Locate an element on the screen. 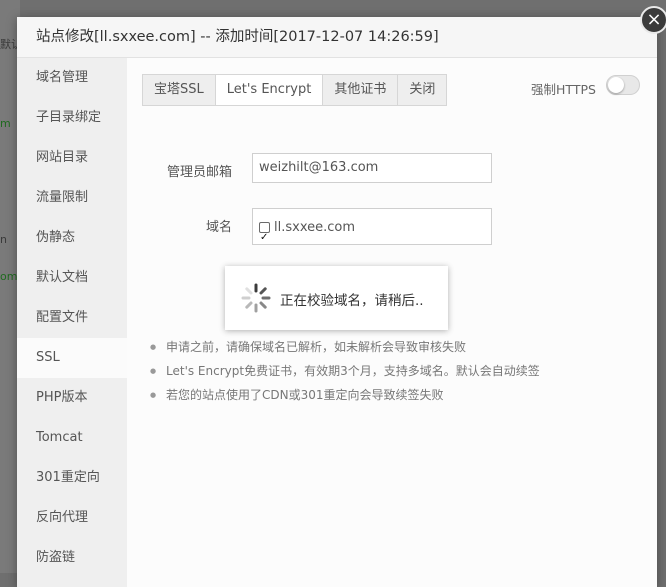 This screenshot has width=666, height=587. close-icon: × is located at coordinates (654, 19).